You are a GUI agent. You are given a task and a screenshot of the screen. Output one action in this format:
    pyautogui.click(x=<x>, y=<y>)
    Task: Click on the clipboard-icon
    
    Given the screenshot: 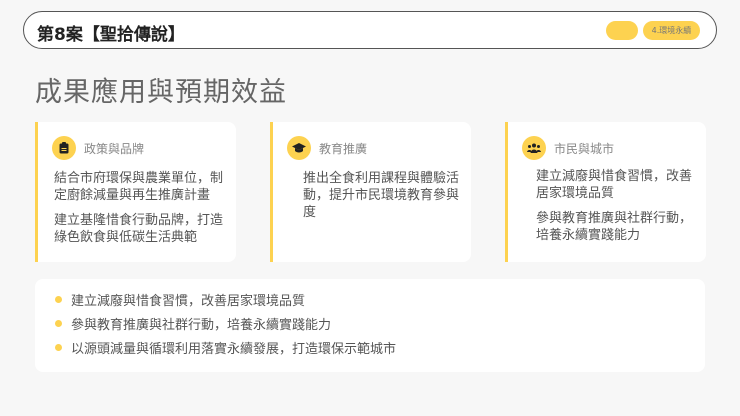 What is the action you would take?
    pyautogui.click(x=64, y=148)
    